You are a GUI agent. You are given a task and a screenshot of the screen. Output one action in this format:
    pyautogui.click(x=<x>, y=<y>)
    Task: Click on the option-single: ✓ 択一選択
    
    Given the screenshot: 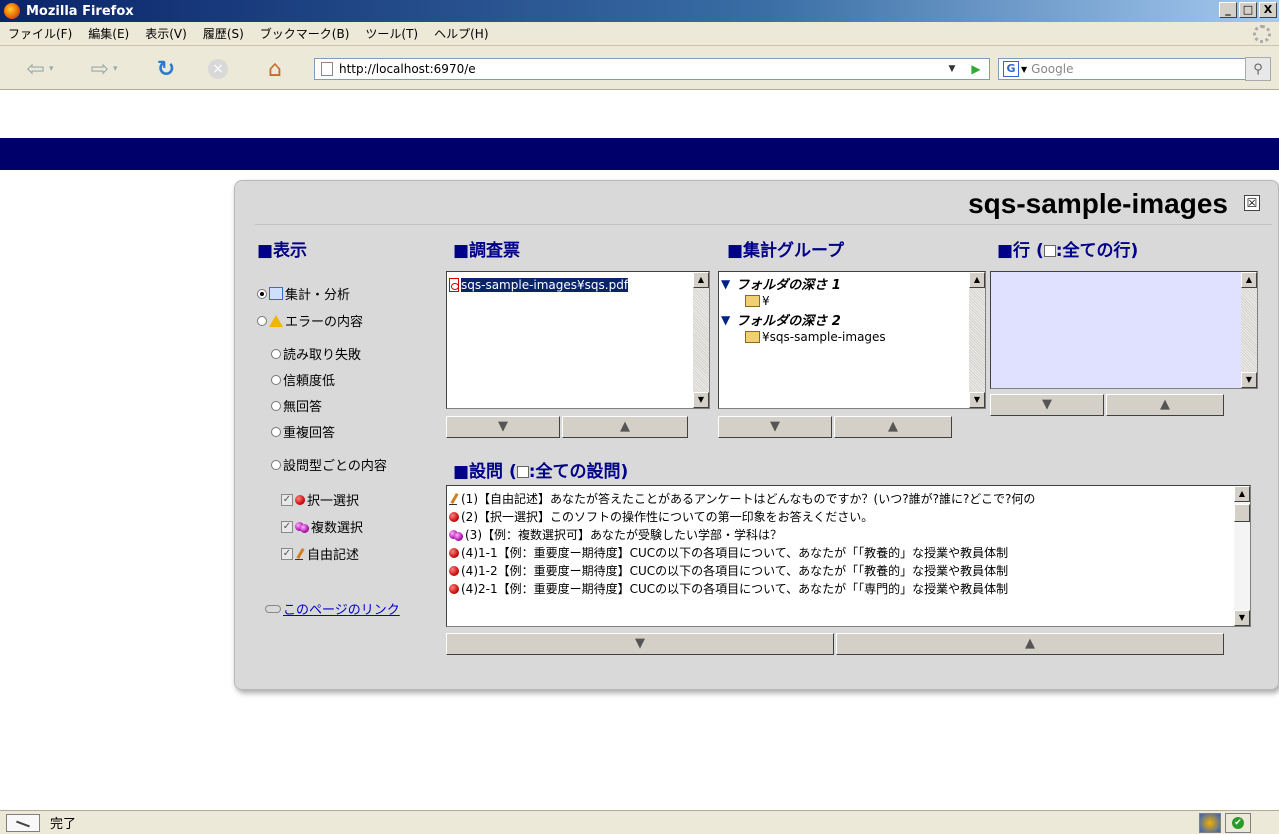 What is the action you would take?
    pyautogui.click(x=320, y=499)
    